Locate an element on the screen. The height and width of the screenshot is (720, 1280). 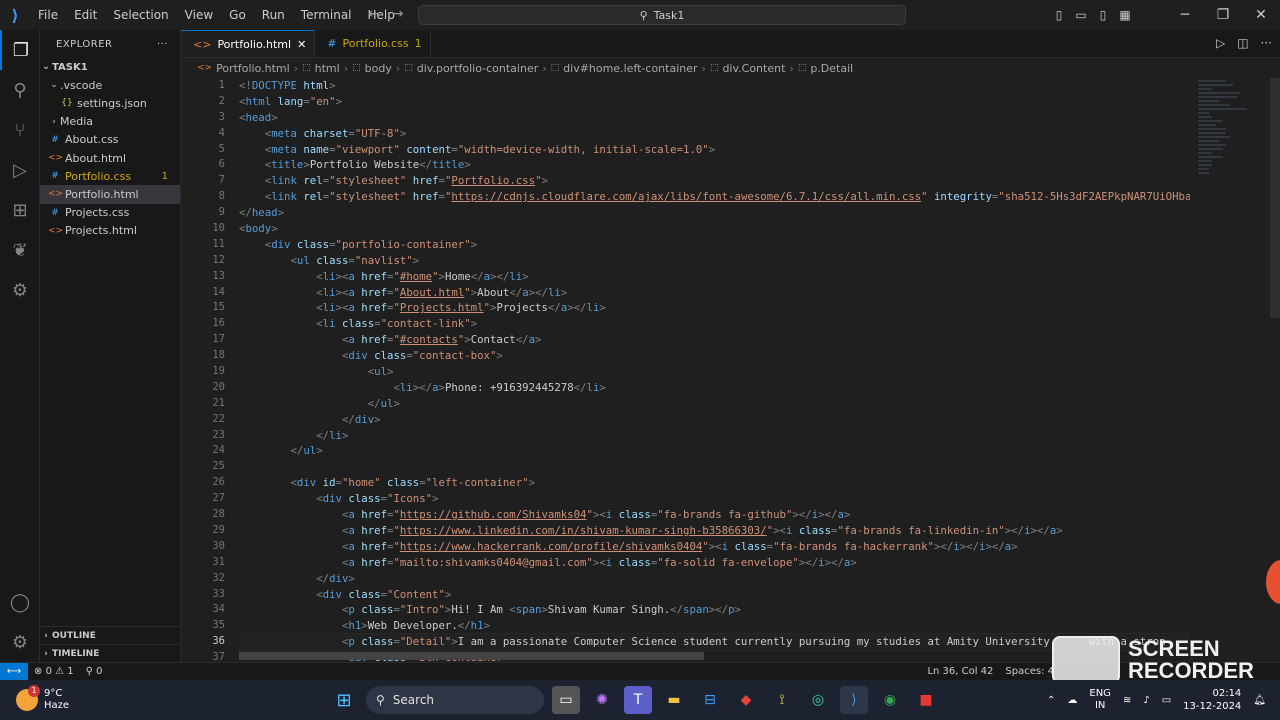
outline-section: › OUTLINE is located at coordinates (110, 635).